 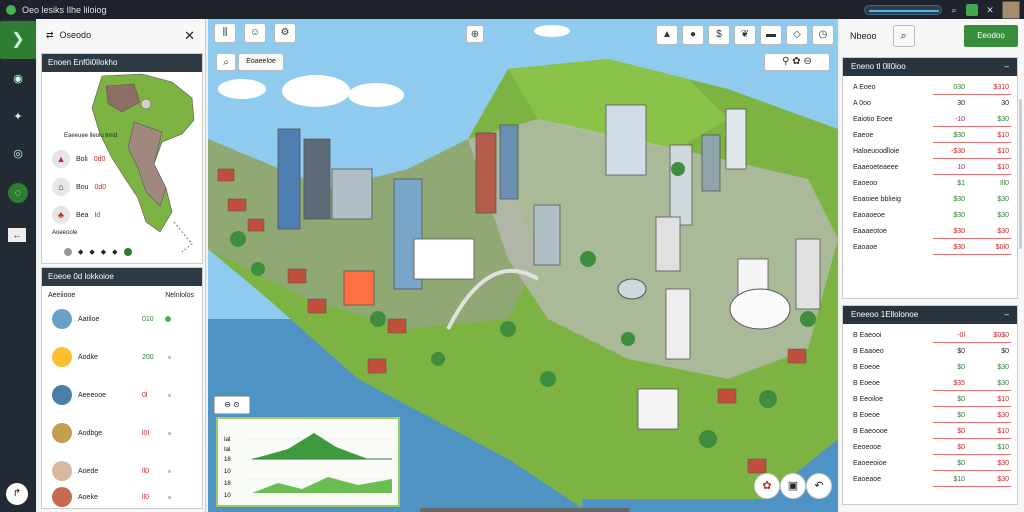 What do you see at coordinates (127, 252) in the screenshot?
I see `map-control-dot` at bounding box center [127, 252].